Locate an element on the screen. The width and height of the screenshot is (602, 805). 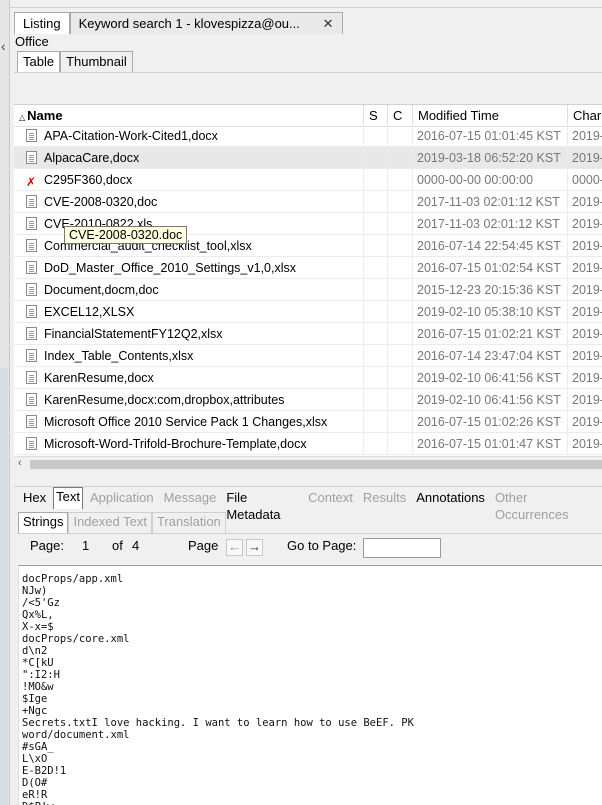
tab-results: Results is located at coordinates (384, 497).